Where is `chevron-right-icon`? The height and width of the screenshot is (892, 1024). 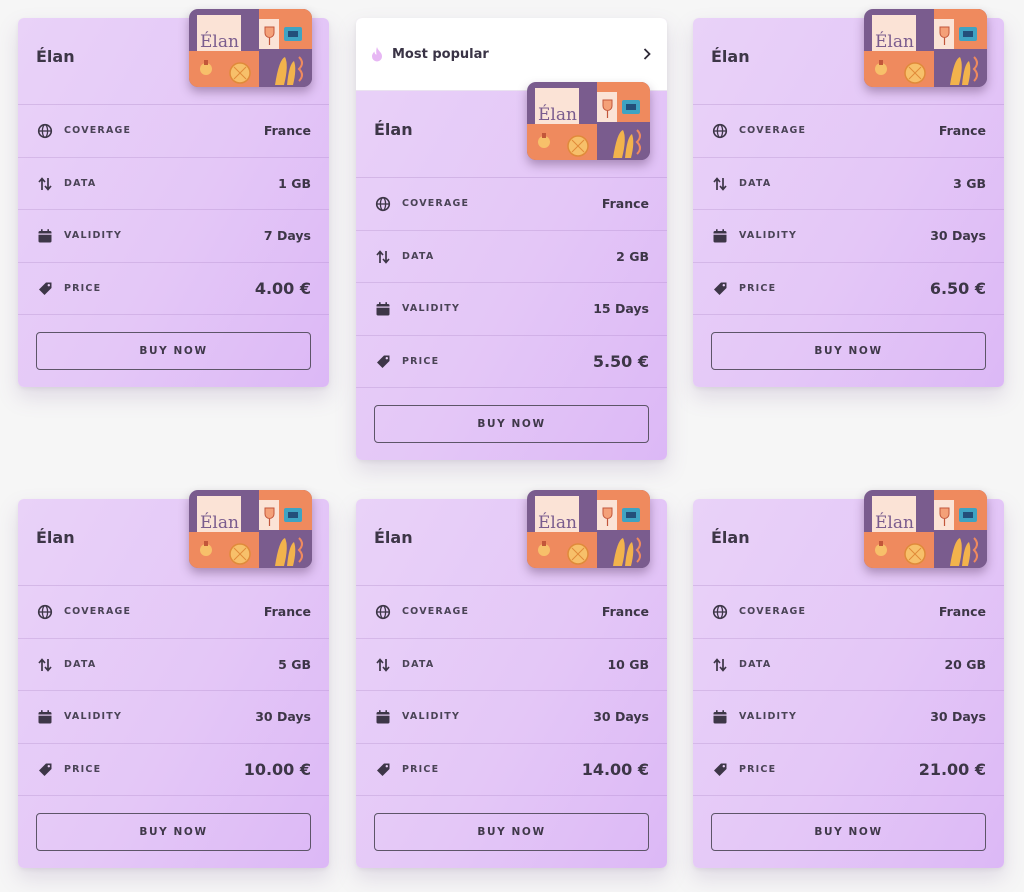
chevron-right-icon is located at coordinates (647, 54).